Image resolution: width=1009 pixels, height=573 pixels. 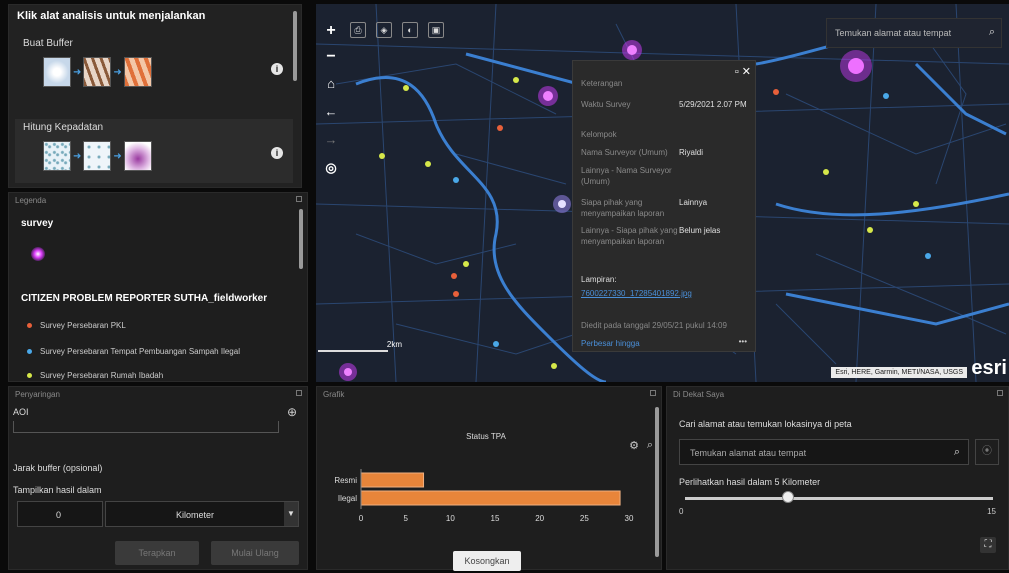 I want to click on chart-title: Status TPA, so click(x=486, y=436).